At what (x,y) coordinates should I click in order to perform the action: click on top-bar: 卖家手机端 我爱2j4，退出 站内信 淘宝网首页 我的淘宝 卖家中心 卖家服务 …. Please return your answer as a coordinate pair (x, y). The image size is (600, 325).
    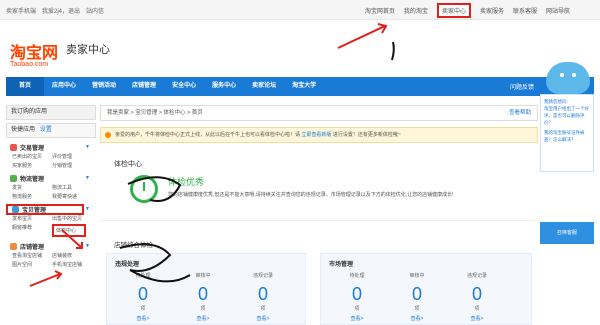
    Looking at the image, I should click on (300, 10).